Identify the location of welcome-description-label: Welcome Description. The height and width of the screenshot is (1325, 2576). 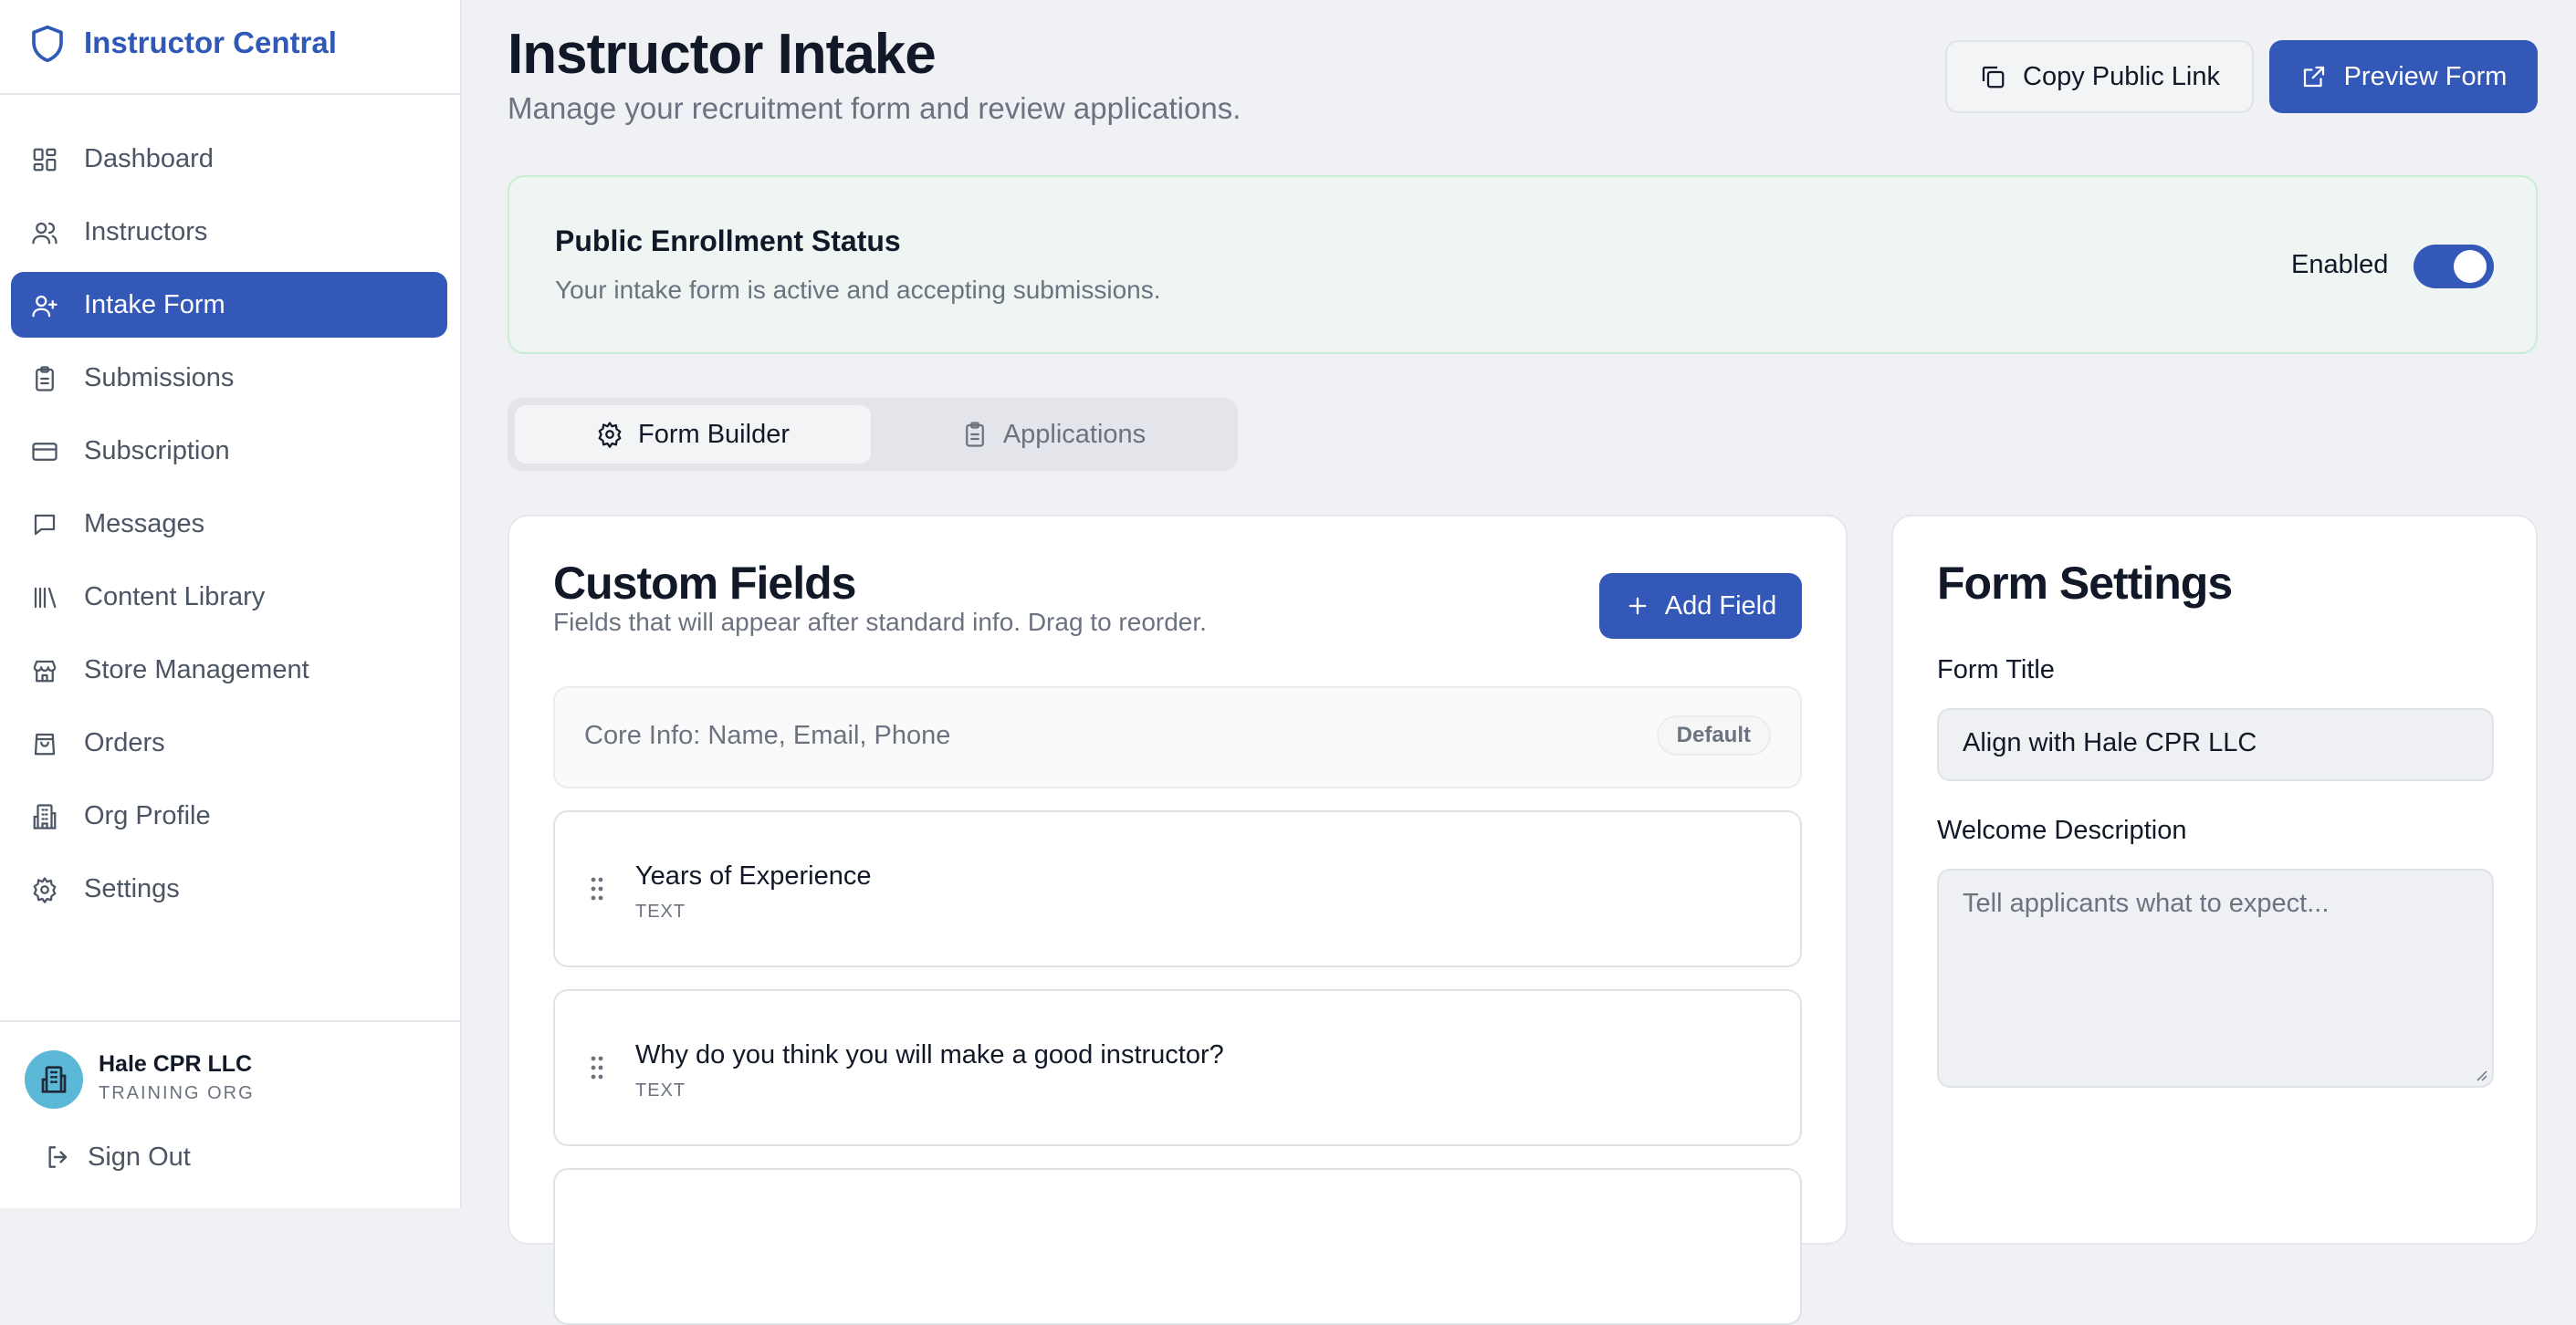
(2062, 830).